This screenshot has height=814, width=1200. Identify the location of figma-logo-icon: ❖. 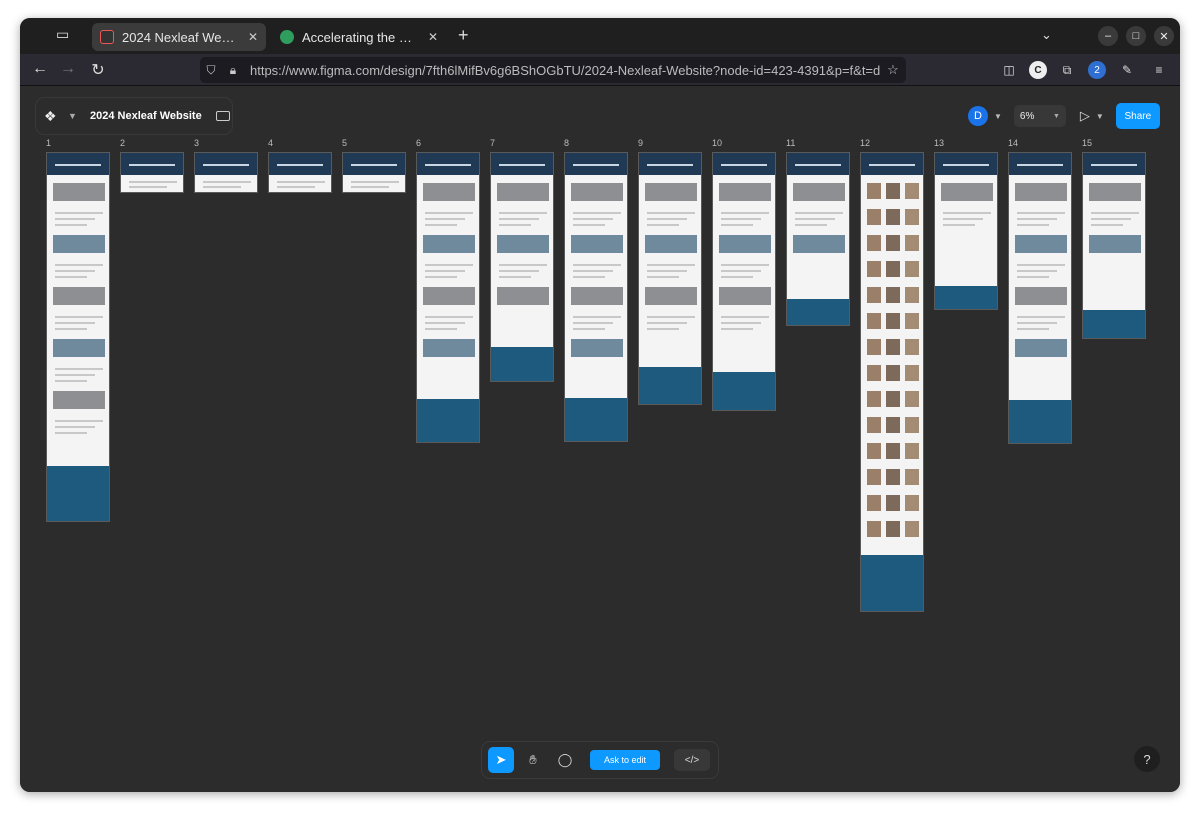
(56, 116).